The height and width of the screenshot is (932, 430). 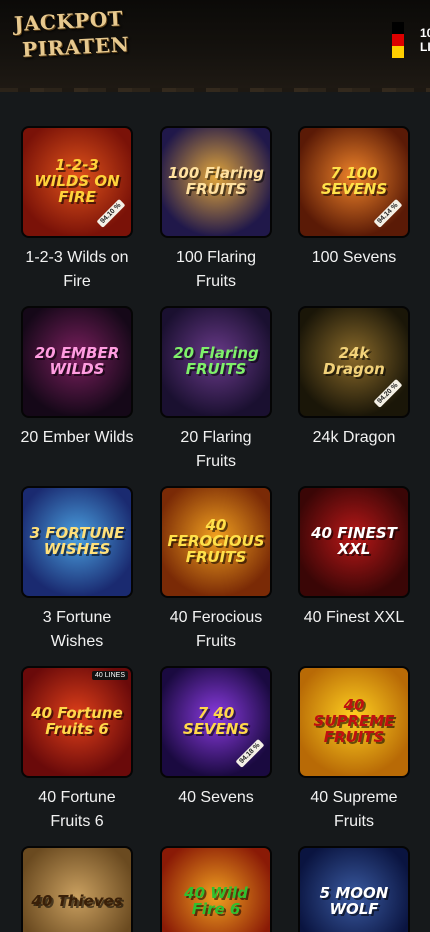 I want to click on game-card: 40 FEROCIOUS FRUITS 40 Ferocious Fruits, so click(x=216, y=570).